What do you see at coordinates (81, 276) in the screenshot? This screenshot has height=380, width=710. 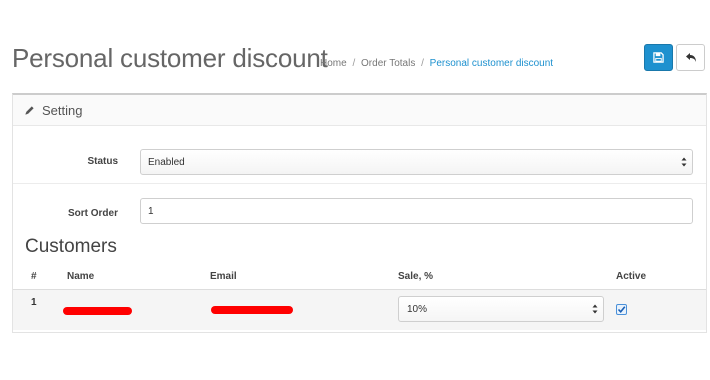 I see `column-name: Name` at bounding box center [81, 276].